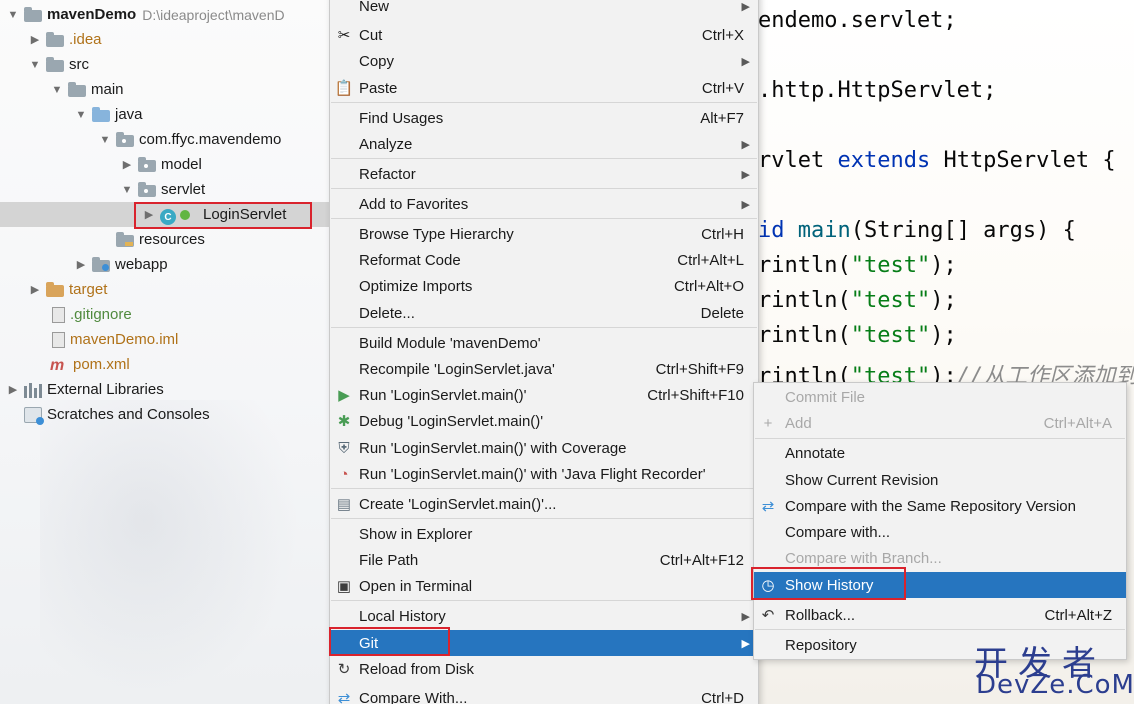 Image resolution: width=1134 pixels, height=704 pixels. I want to click on menu-item-browse-type-hierarchy: Browse Type Hierarchy Ctrl+H, so click(544, 234).